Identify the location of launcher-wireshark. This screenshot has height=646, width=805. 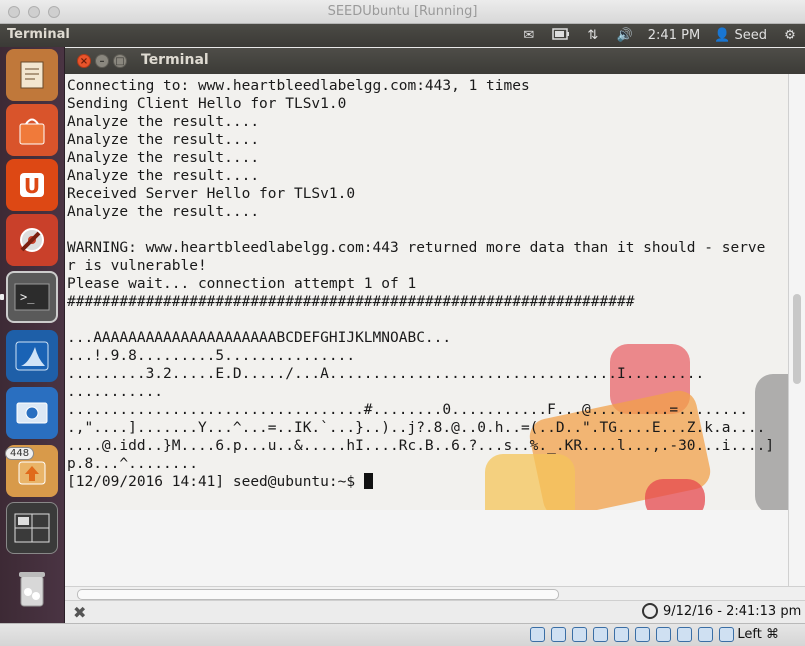
(32, 356).